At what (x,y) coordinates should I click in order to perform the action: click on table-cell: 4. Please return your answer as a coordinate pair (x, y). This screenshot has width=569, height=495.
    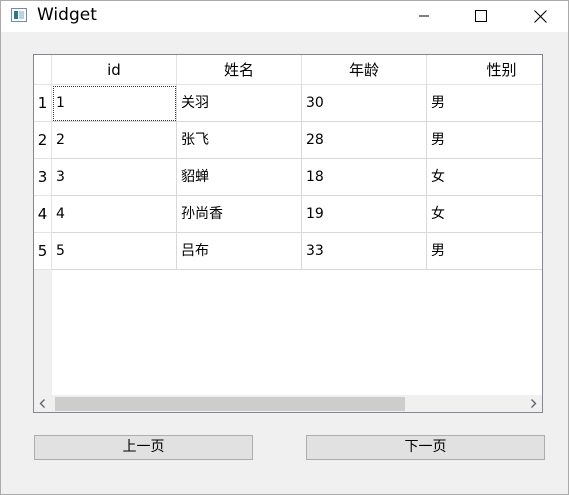
    Looking at the image, I should click on (114, 214).